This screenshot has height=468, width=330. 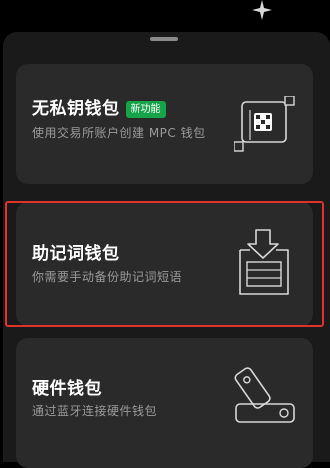 What do you see at coordinates (262, 10) in the screenshot?
I see `sparkle-icon` at bounding box center [262, 10].